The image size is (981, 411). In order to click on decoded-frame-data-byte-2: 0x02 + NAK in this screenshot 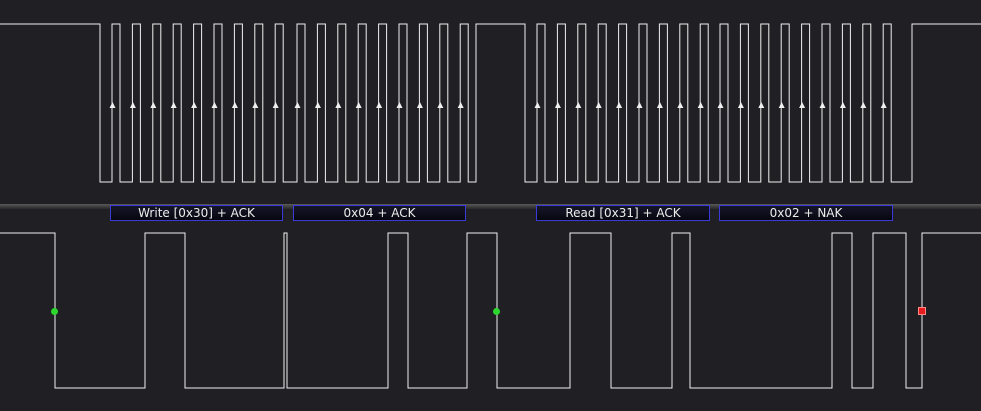, I will do `click(806, 213)`.